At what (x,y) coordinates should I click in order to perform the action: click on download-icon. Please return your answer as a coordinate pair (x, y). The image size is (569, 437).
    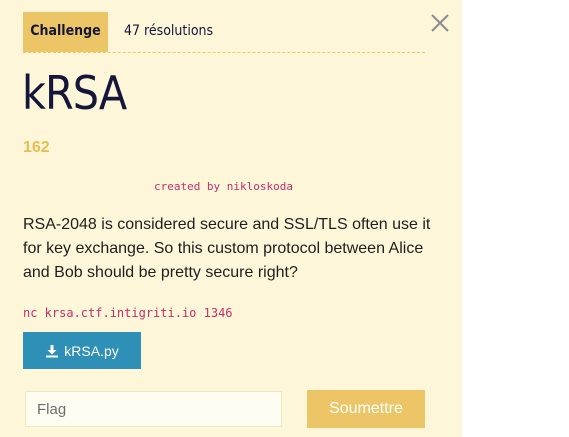
    Looking at the image, I should click on (52, 351).